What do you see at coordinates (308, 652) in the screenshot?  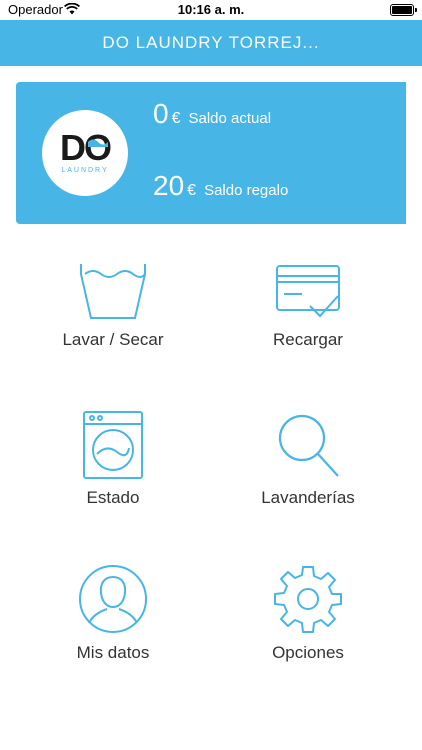 I see `options-label: Opciones` at bounding box center [308, 652].